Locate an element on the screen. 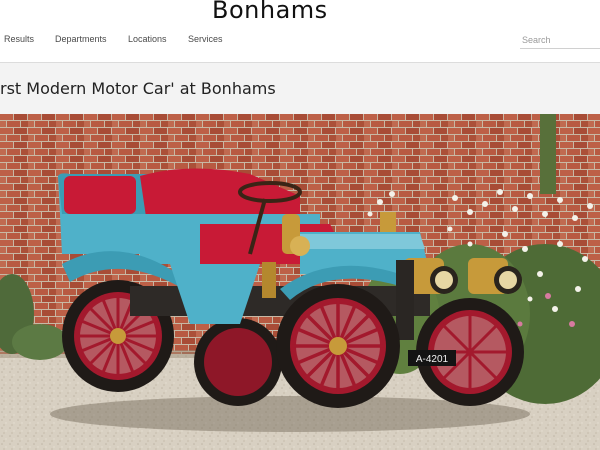  nav-item-departments: Departments is located at coordinates (81, 39).